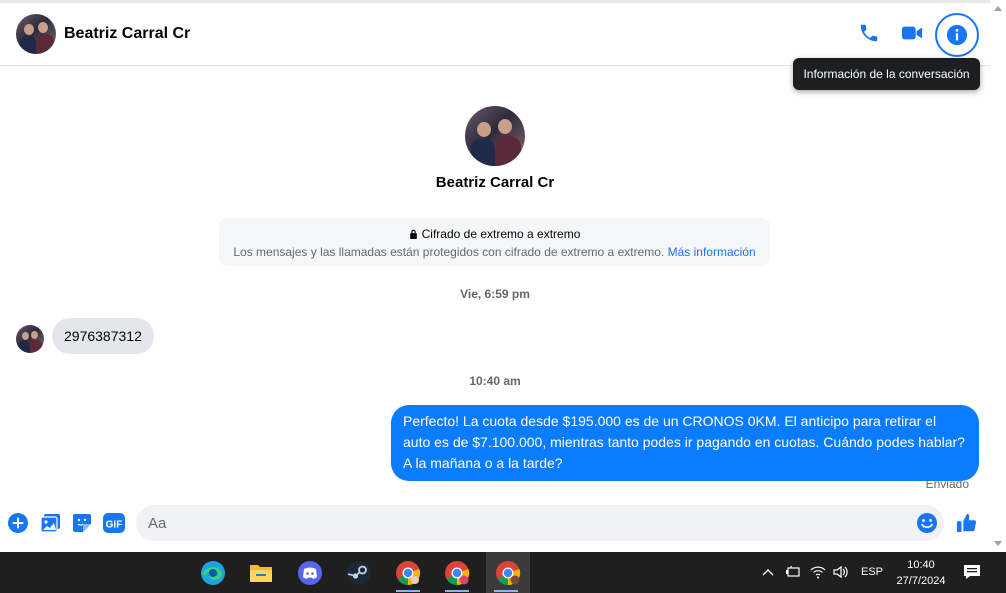 The height and width of the screenshot is (593, 1006). Describe the element at coordinates (921, 581) in the screenshot. I see `clock-date: 27/7/2024` at that location.